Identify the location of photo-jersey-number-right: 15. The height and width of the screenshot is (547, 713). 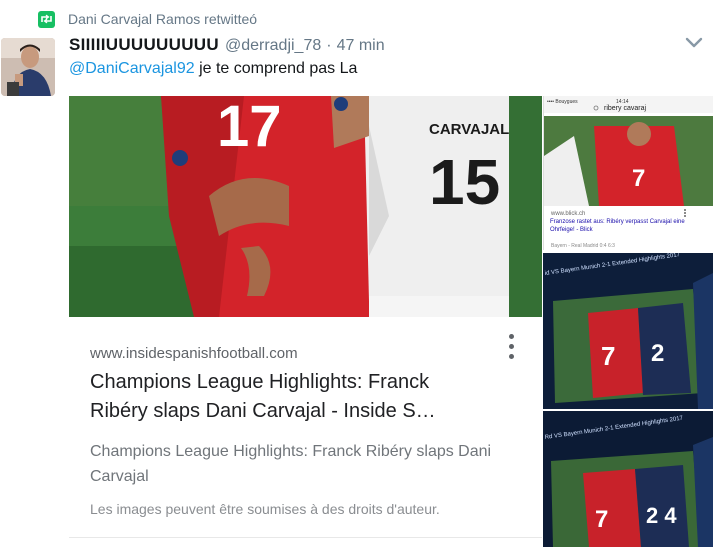
(464, 182).